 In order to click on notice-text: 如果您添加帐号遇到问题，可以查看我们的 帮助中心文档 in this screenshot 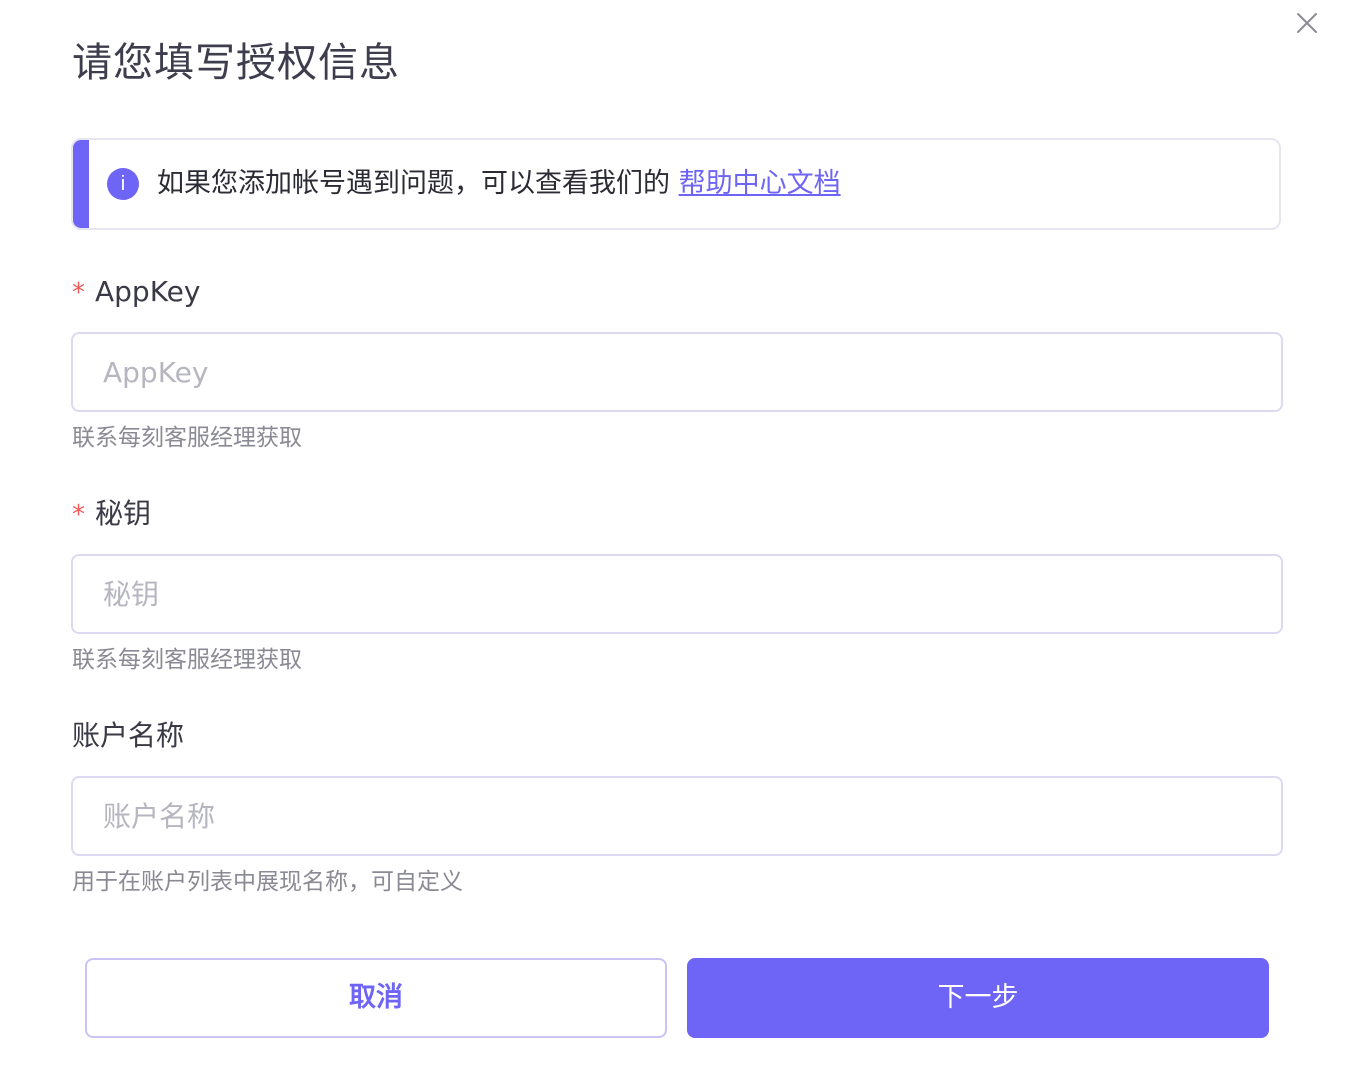, I will do `click(499, 184)`.